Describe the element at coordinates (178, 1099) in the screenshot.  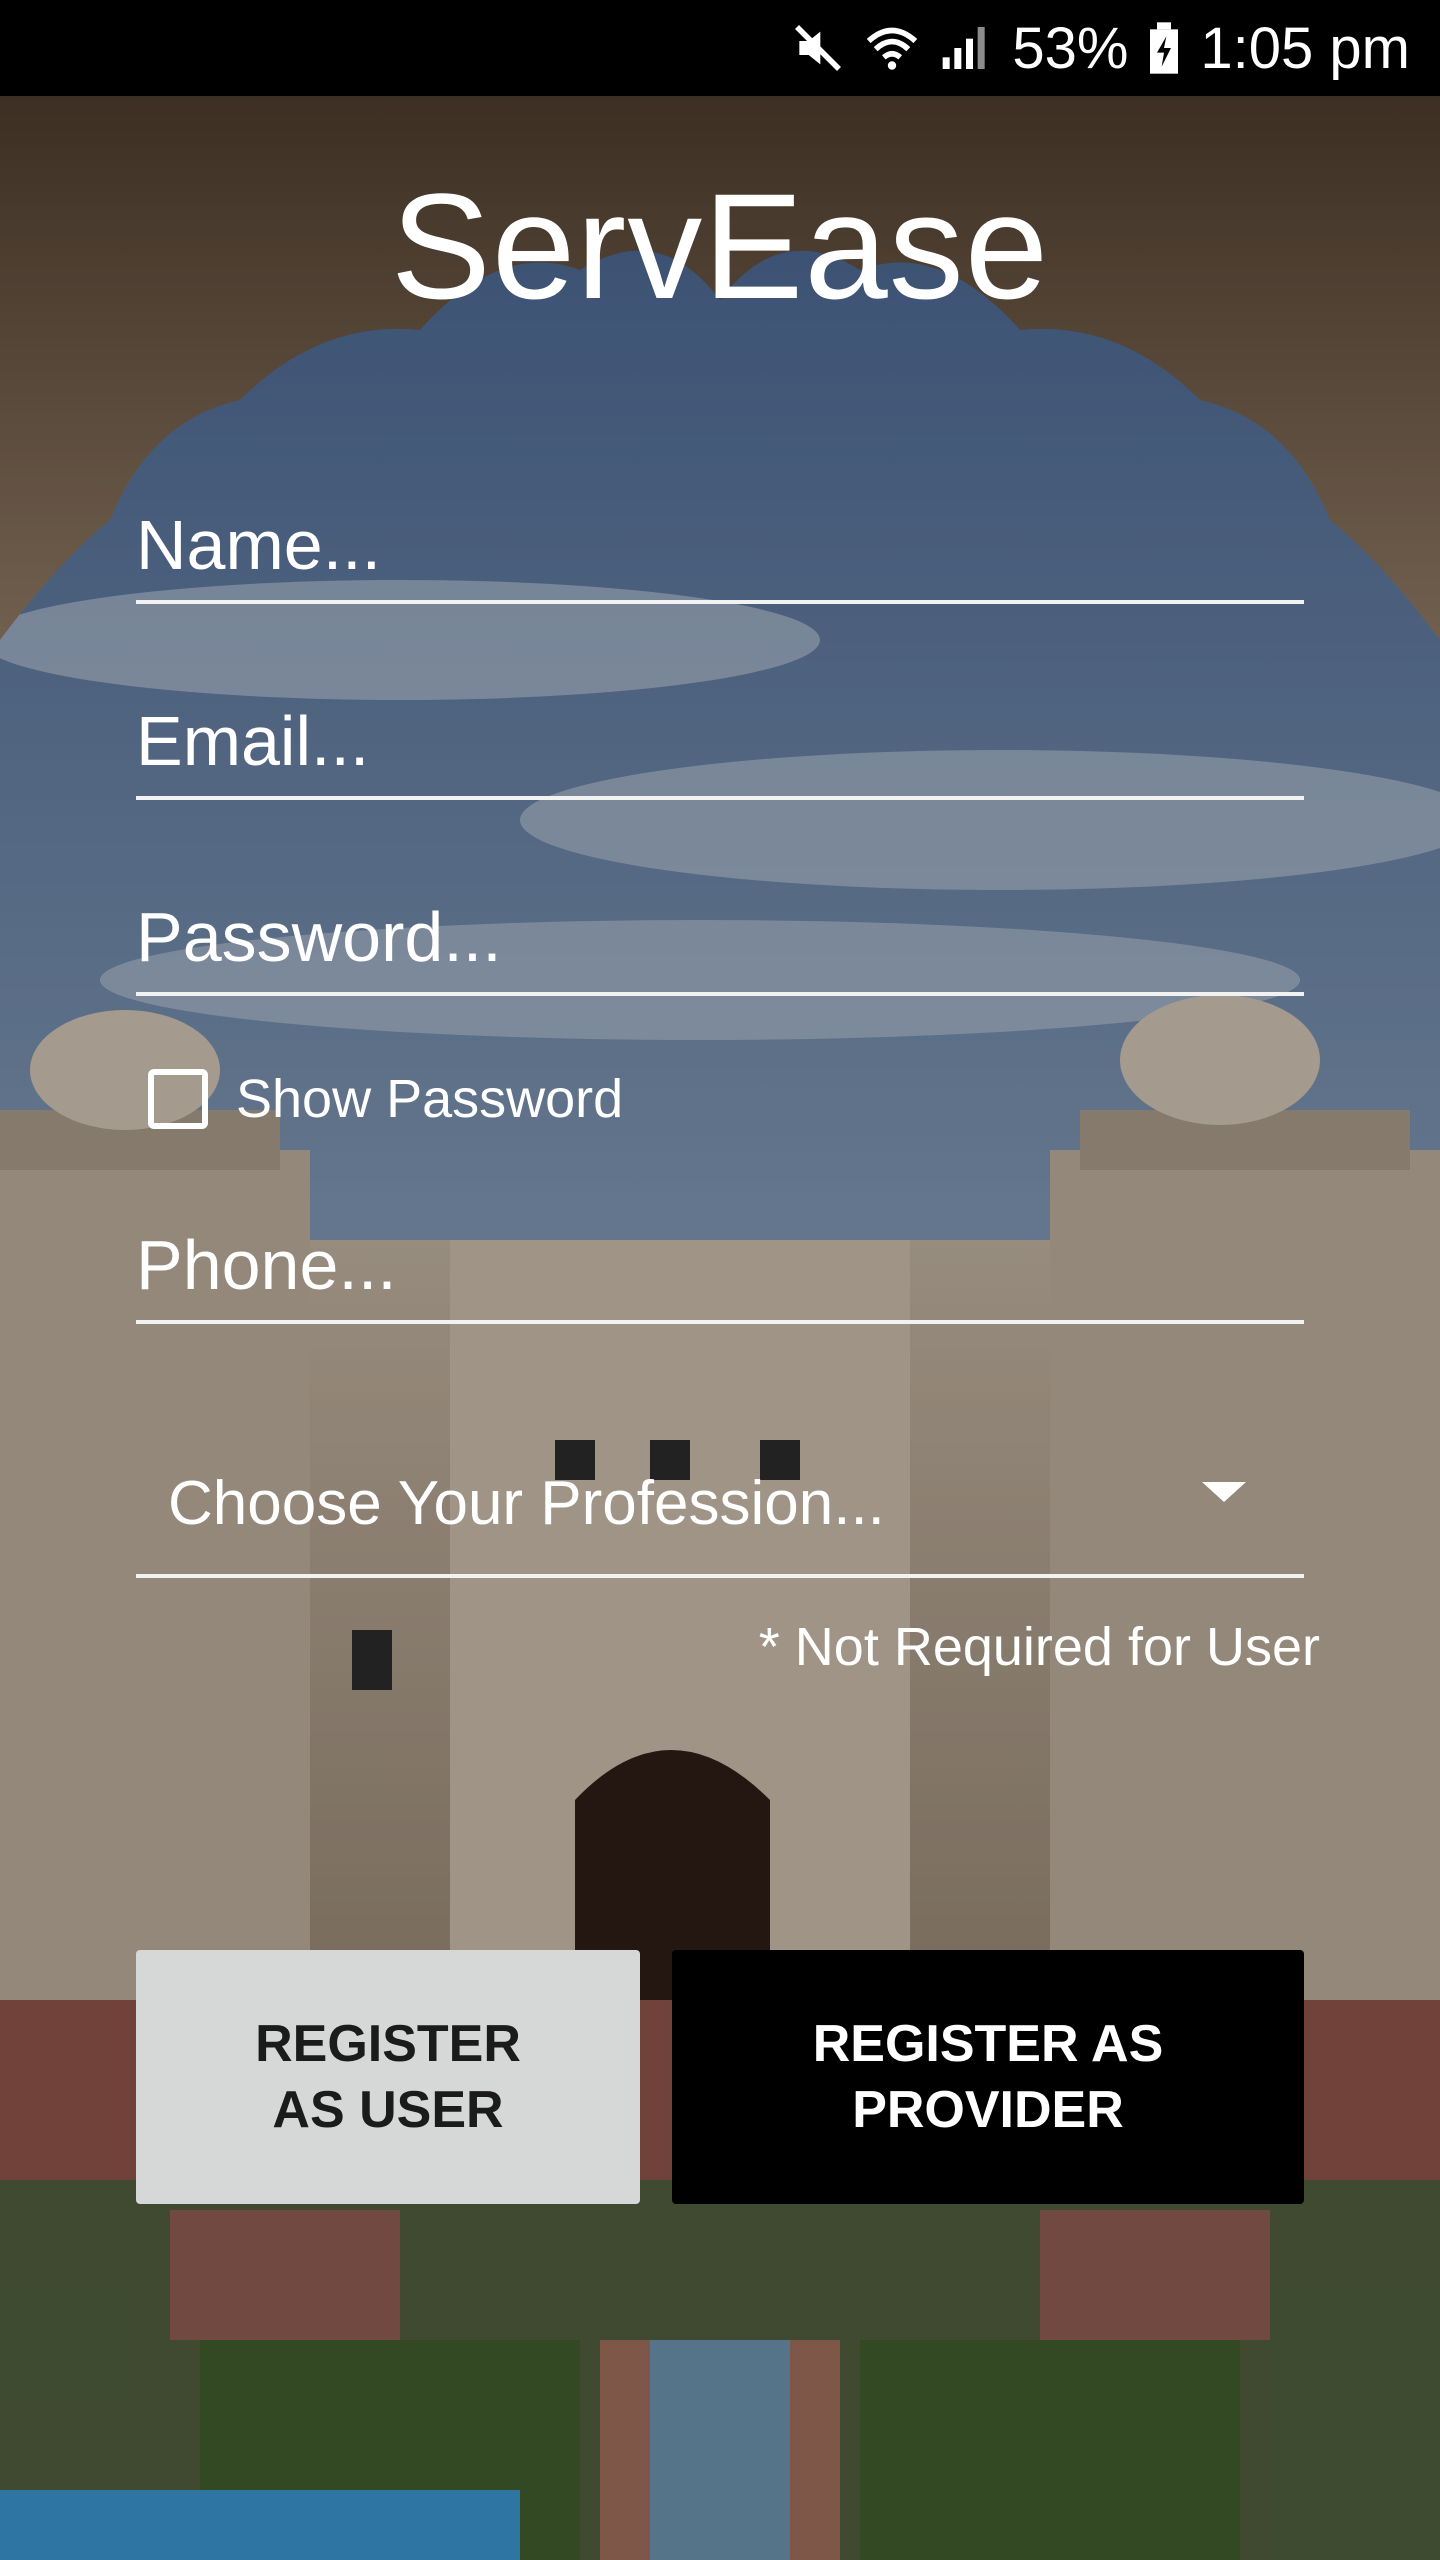
I see `show-password-checkbox` at that location.